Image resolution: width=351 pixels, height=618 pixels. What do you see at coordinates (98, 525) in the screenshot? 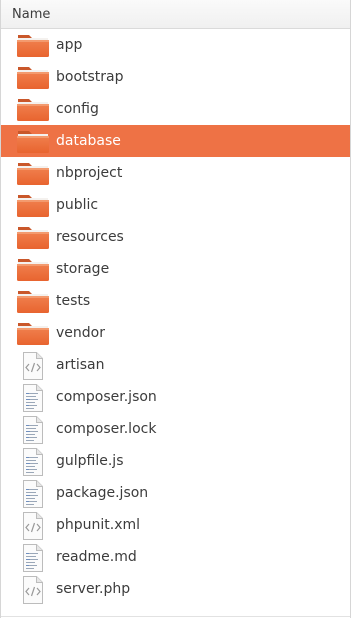
I see `item-label: phpunit.xml` at bounding box center [98, 525].